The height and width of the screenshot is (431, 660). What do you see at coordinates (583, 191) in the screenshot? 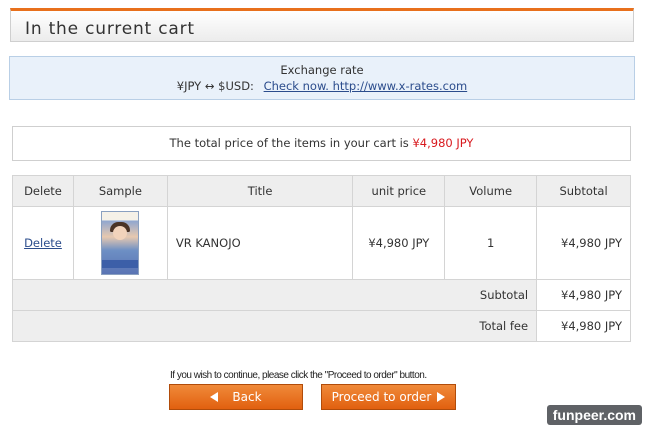
I see `column-header-subtotal: Subtotal` at bounding box center [583, 191].